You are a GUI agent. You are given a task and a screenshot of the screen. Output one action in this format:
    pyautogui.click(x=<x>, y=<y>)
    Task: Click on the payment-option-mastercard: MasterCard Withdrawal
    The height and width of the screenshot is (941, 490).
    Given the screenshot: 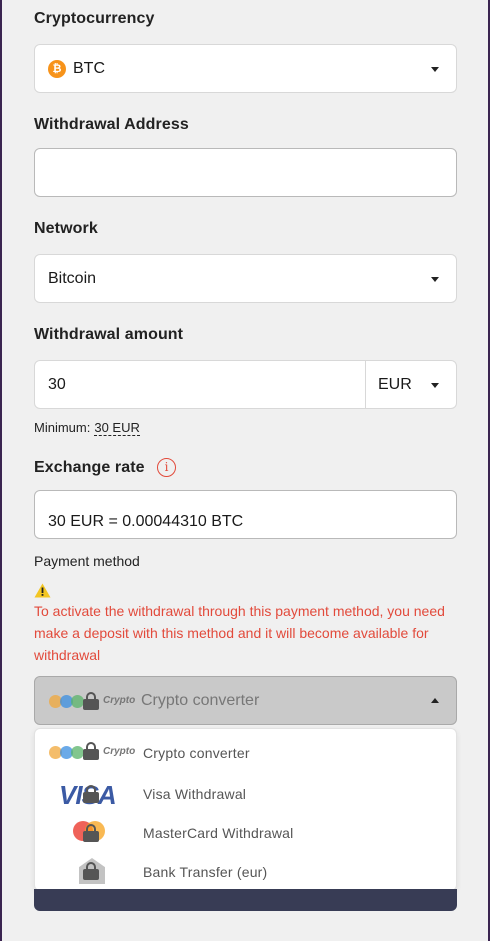 What is the action you would take?
    pyautogui.click(x=245, y=832)
    